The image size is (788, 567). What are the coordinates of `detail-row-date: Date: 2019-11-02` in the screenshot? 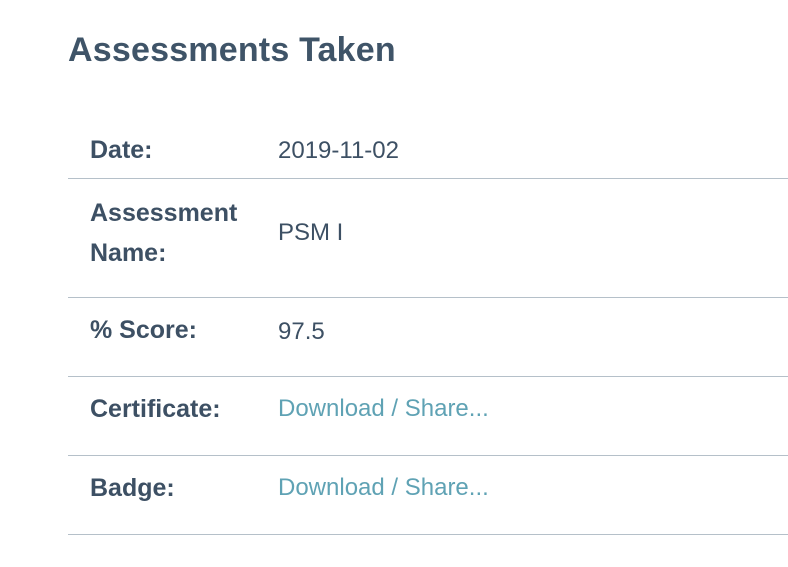 It's located at (428, 148).